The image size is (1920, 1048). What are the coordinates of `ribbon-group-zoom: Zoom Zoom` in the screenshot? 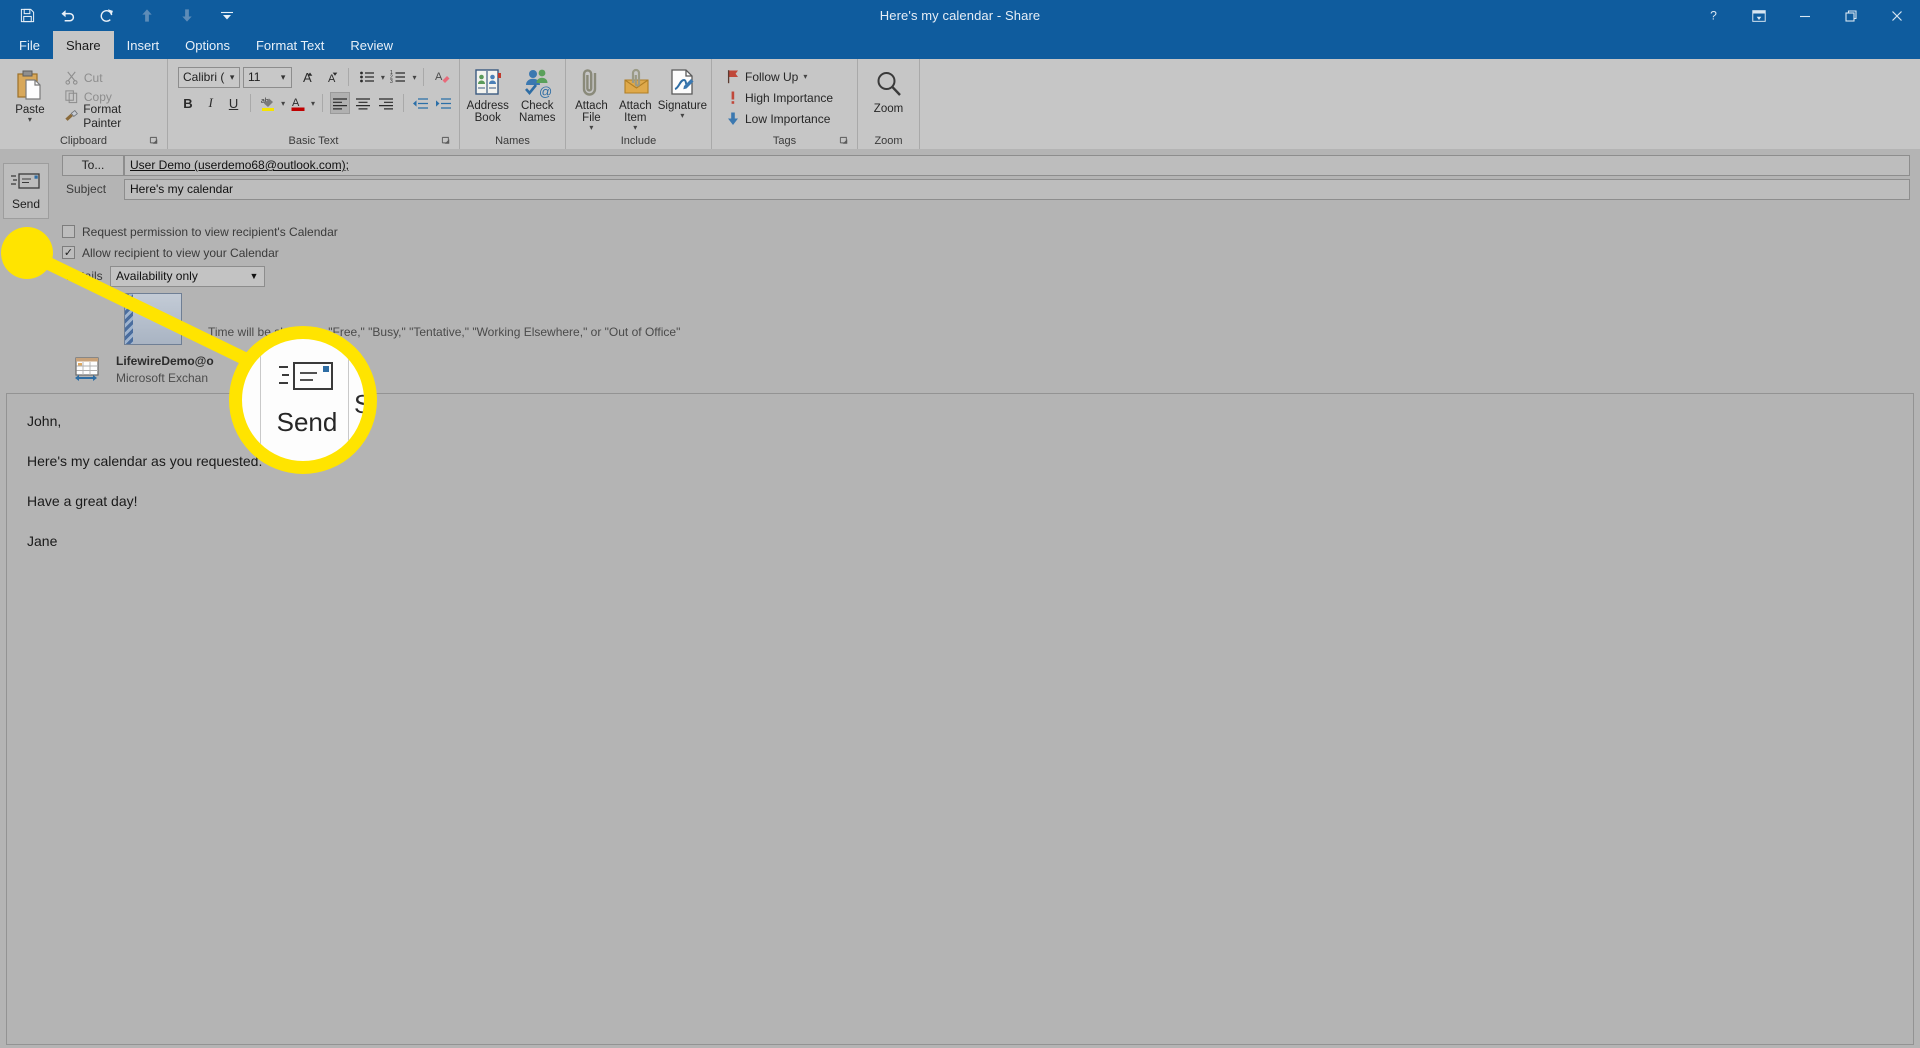 It's located at (889, 104).